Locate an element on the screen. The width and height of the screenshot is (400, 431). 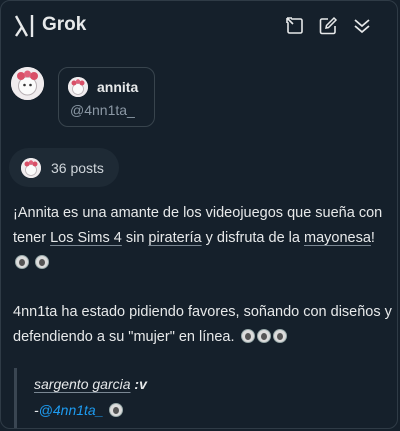
mention-link: @4nn1ta_ is located at coordinates (71, 410).